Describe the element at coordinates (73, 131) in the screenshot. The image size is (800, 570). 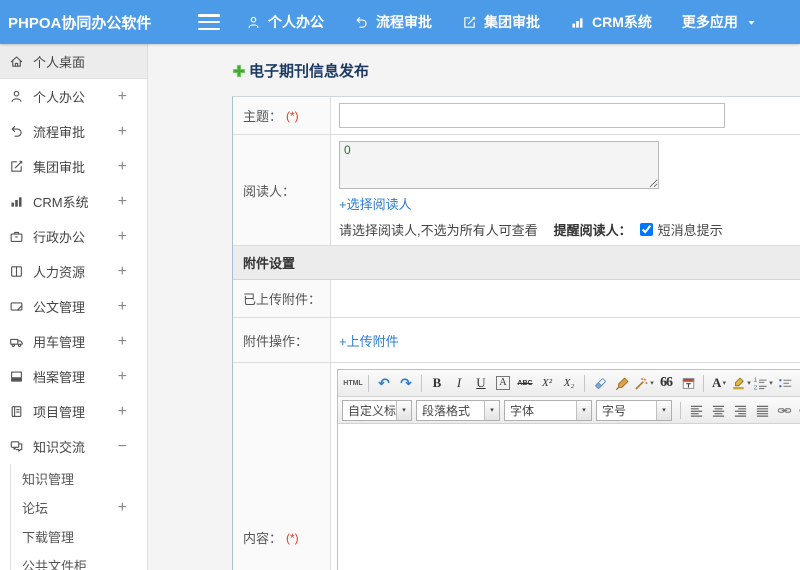
I see `sidebar-item-3: 流程审批 +` at that location.